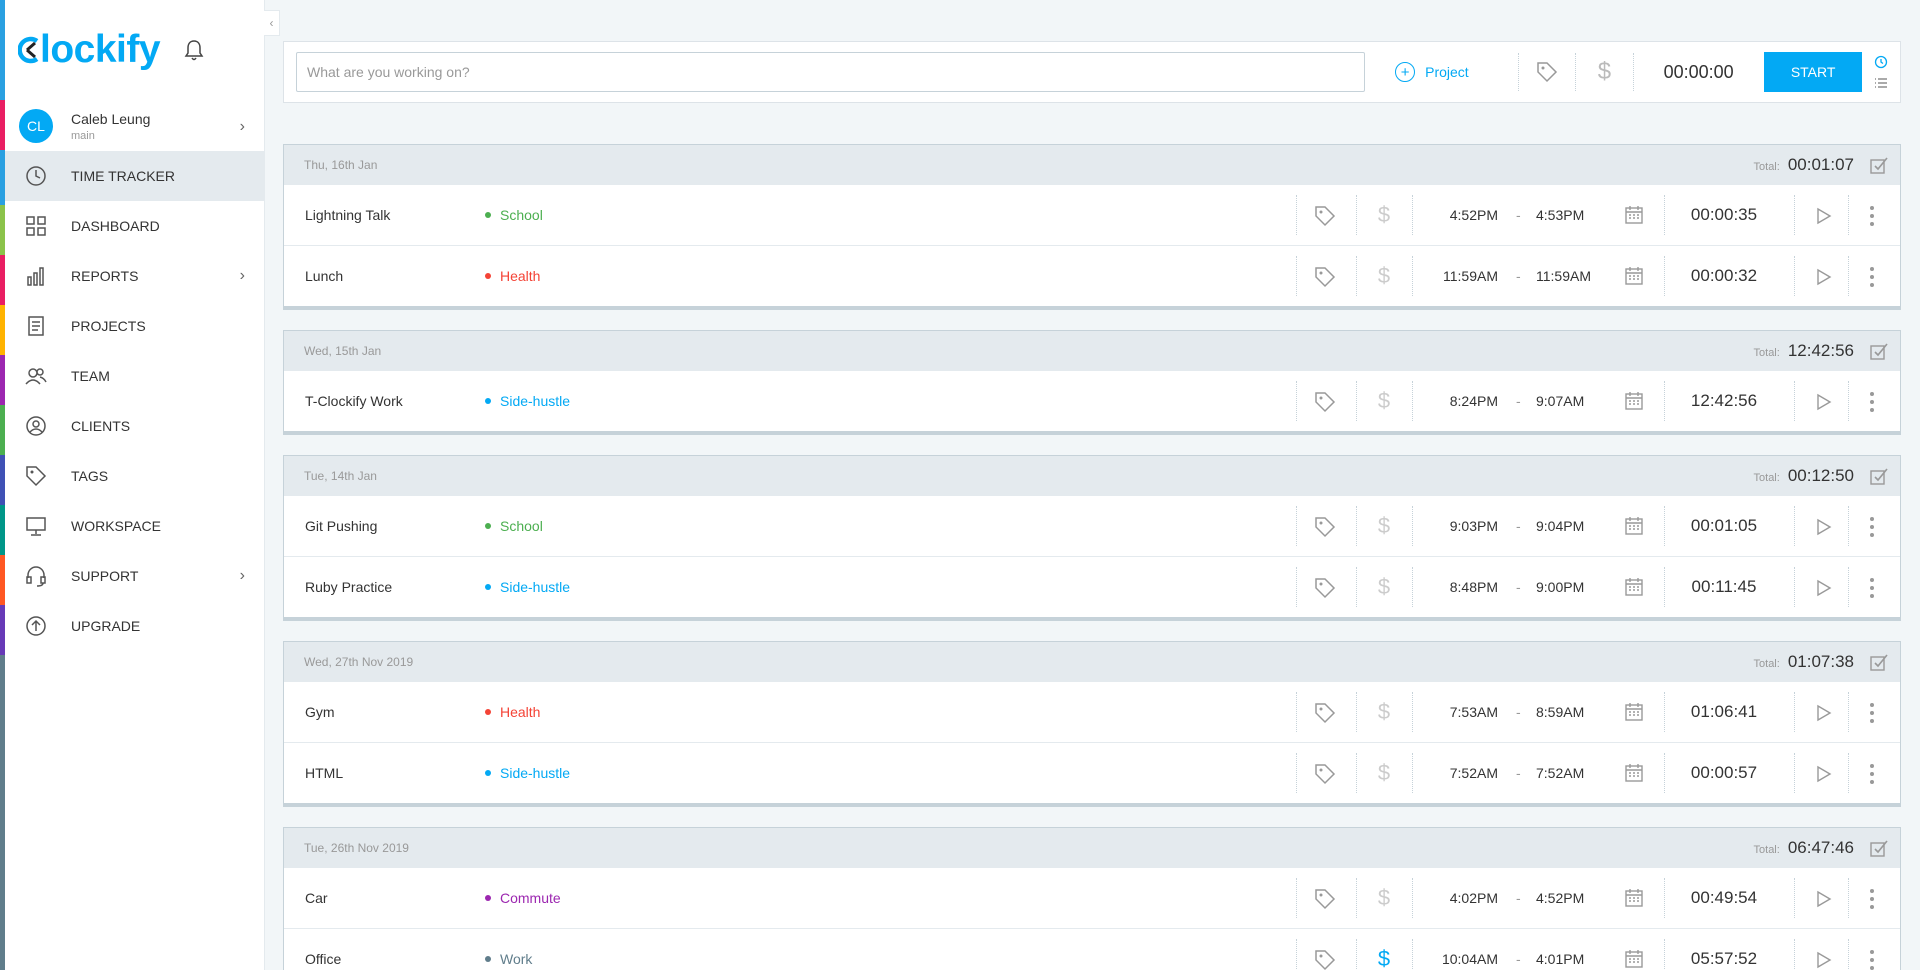  Describe the element at coordinates (1576, 215) in the screenshot. I see `entry-end-time: 4:53PM` at that location.